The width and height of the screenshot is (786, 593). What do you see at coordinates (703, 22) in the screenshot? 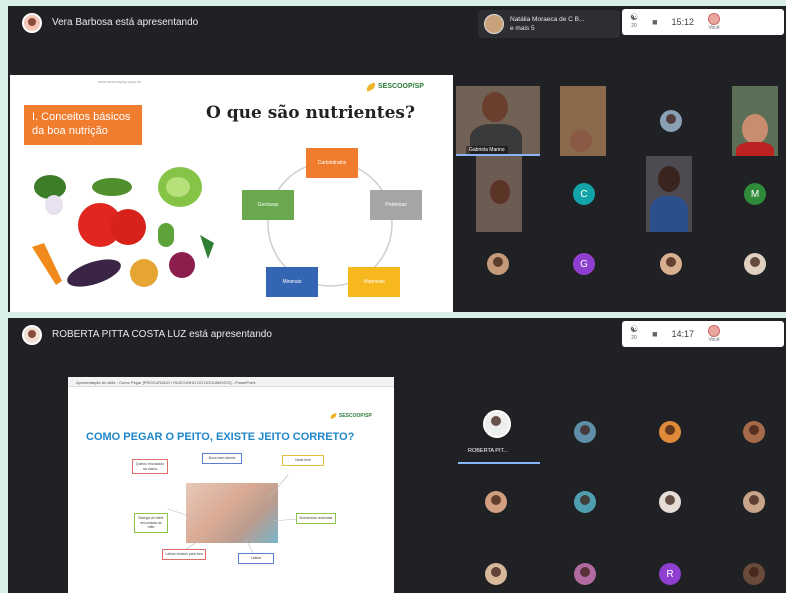
I see `status-pill: ☯ 20 ■ 15:12 Você` at bounding box center [703, 22].